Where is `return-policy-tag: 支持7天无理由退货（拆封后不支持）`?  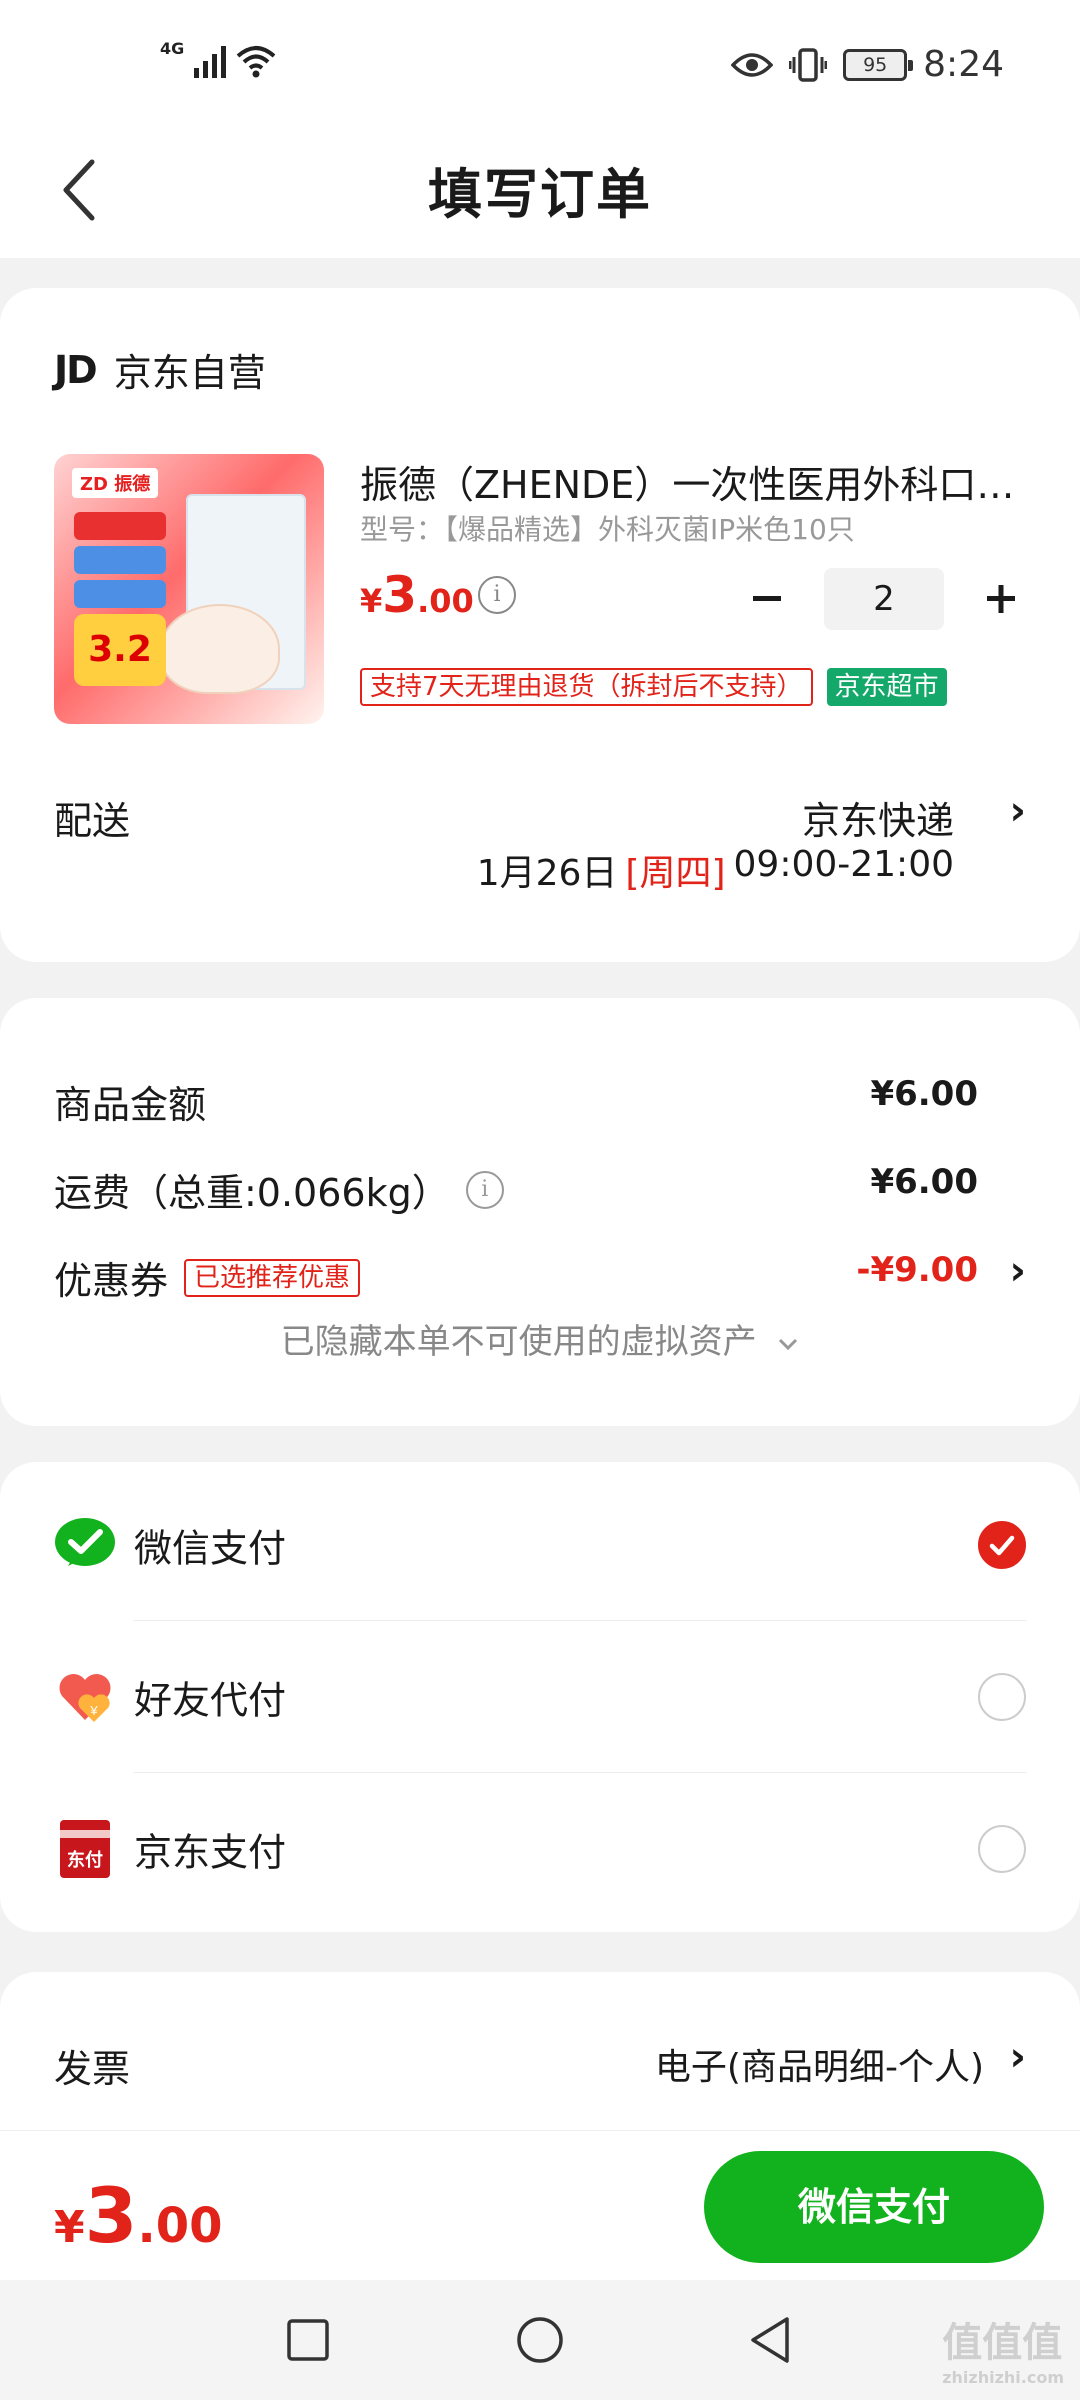 return-policy-tag: 支持7天无理由退货（拆封后不支持） is located at coordinates (586, 687).